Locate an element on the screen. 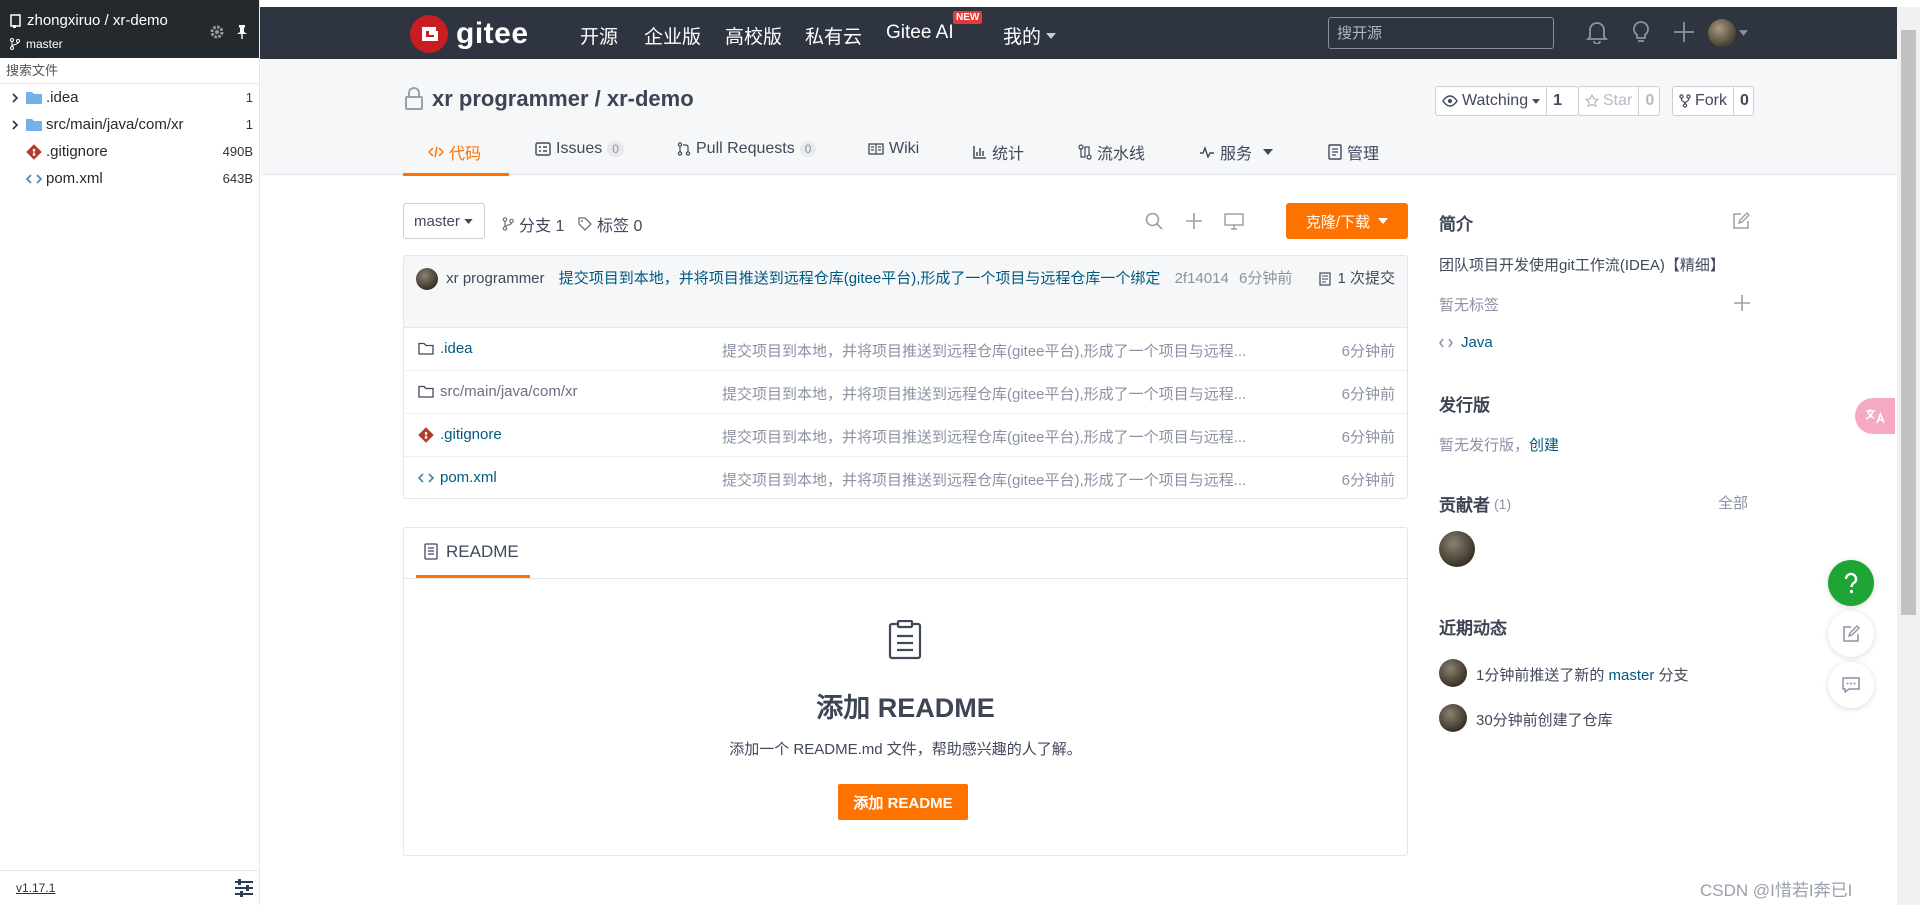 The width and height of the screenshot is (1920, 905). file-name: pom.xml is located at coordinates (468, 477).